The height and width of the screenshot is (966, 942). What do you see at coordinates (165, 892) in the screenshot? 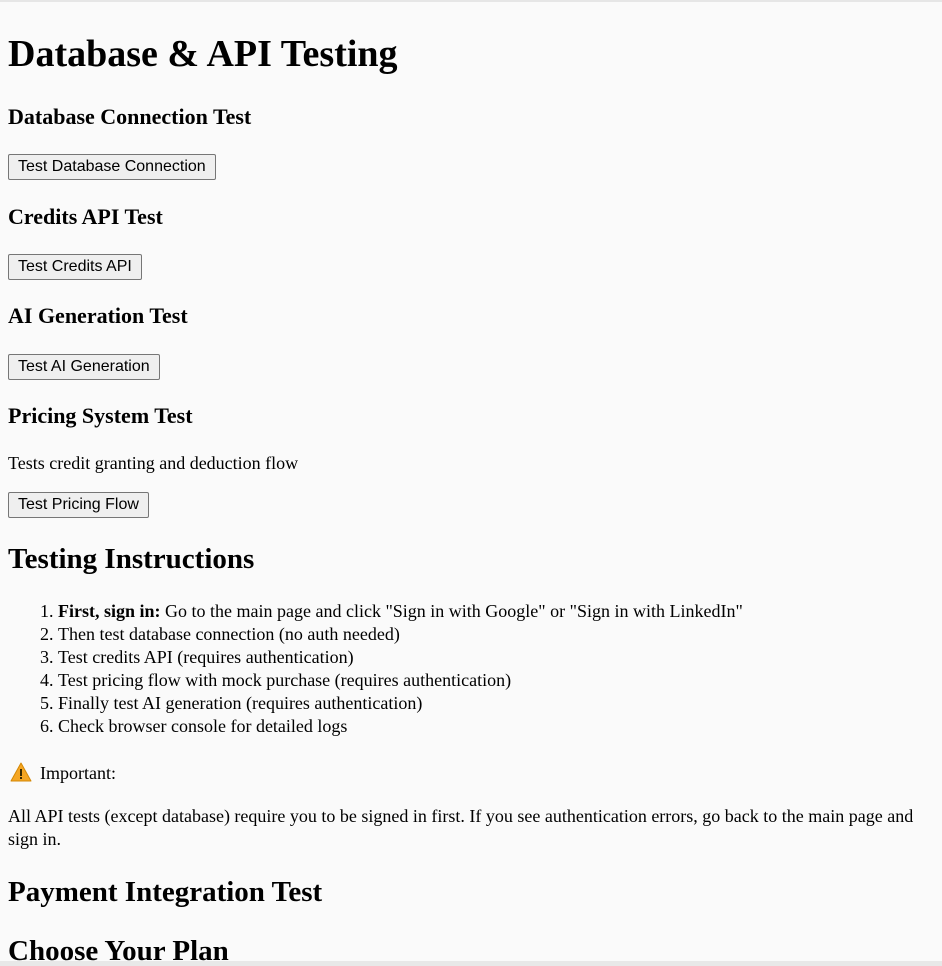
I see `payment-heading: Payment Integration Test` at bounding box center [165, 892].